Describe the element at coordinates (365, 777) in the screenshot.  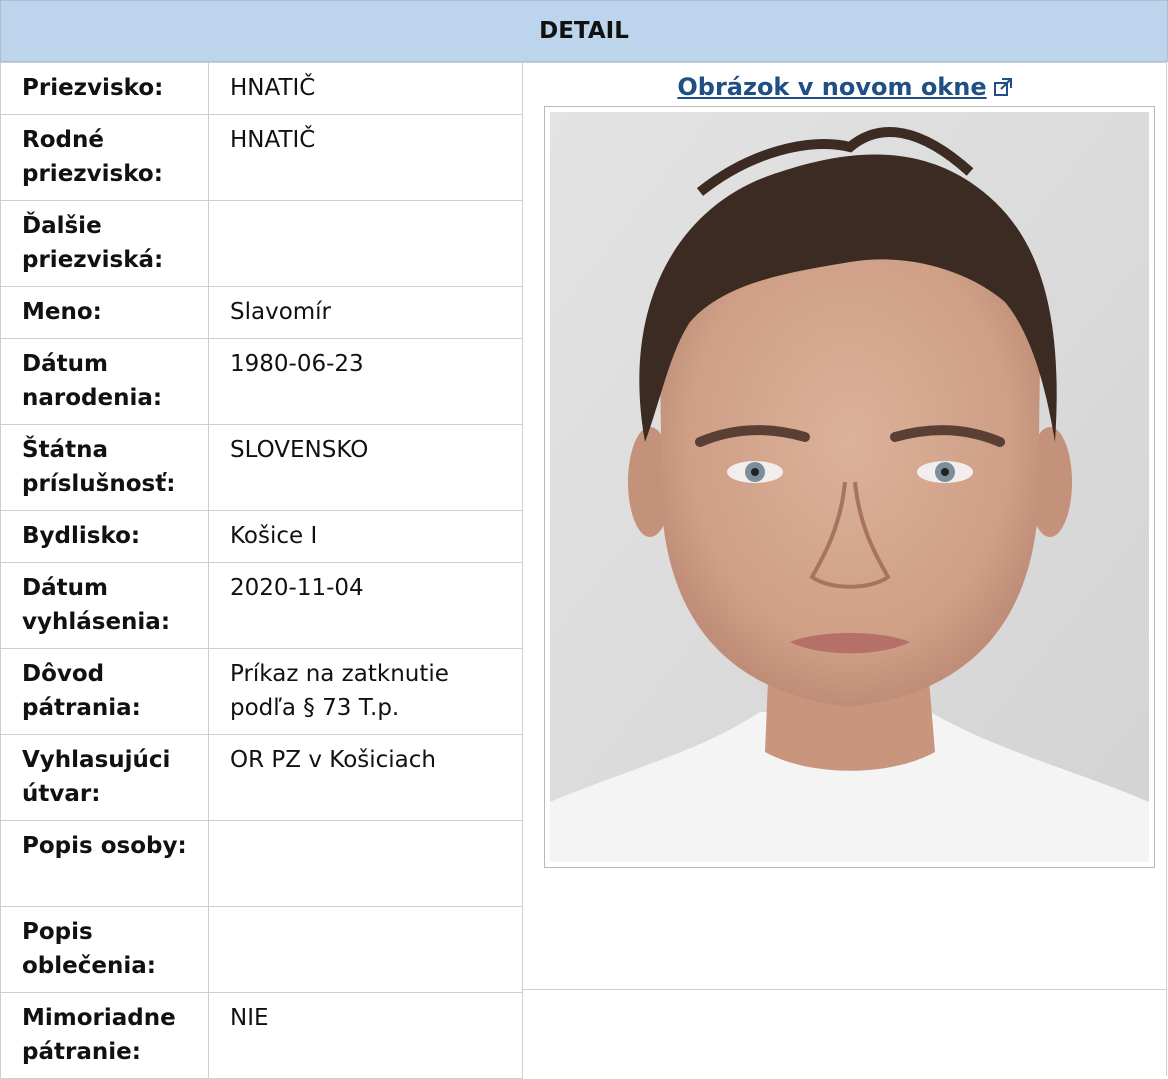
I see `row-value: OR PZ v Košiciach` at that location.